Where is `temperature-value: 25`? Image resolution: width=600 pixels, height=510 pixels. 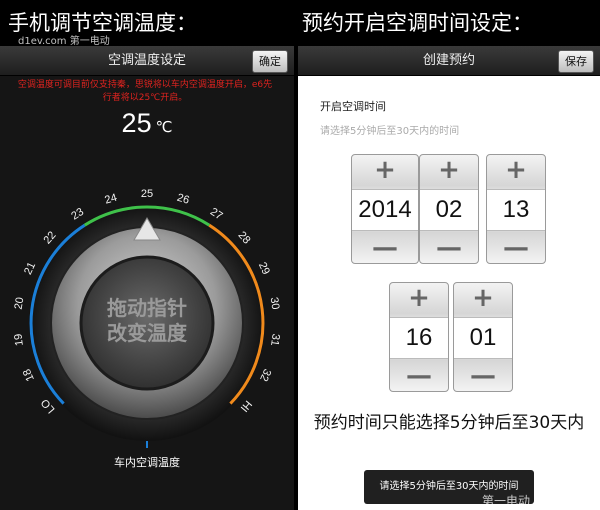
temperature-value: 25 is located at coordinates (136, 123).